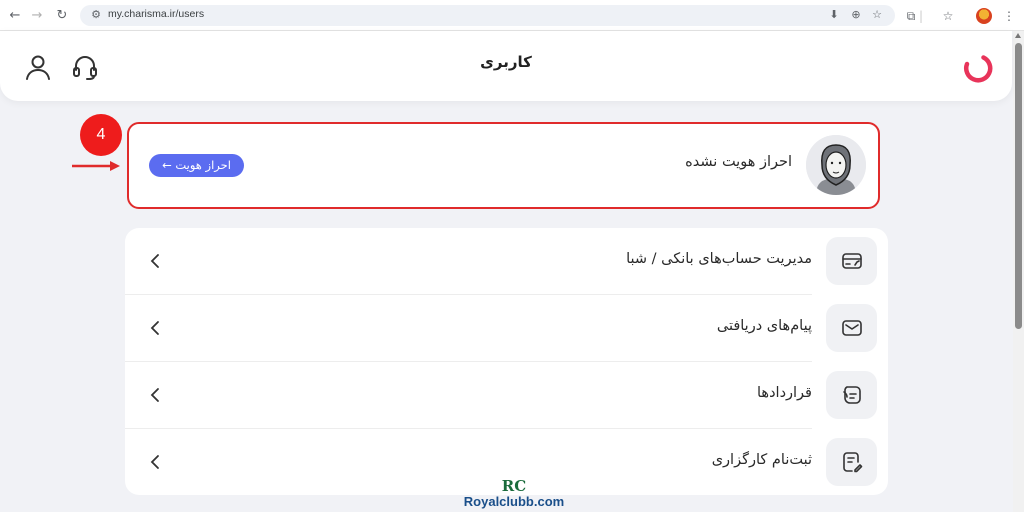  I want to click on scroll-up-arrow-icon, so click(1018, 35).